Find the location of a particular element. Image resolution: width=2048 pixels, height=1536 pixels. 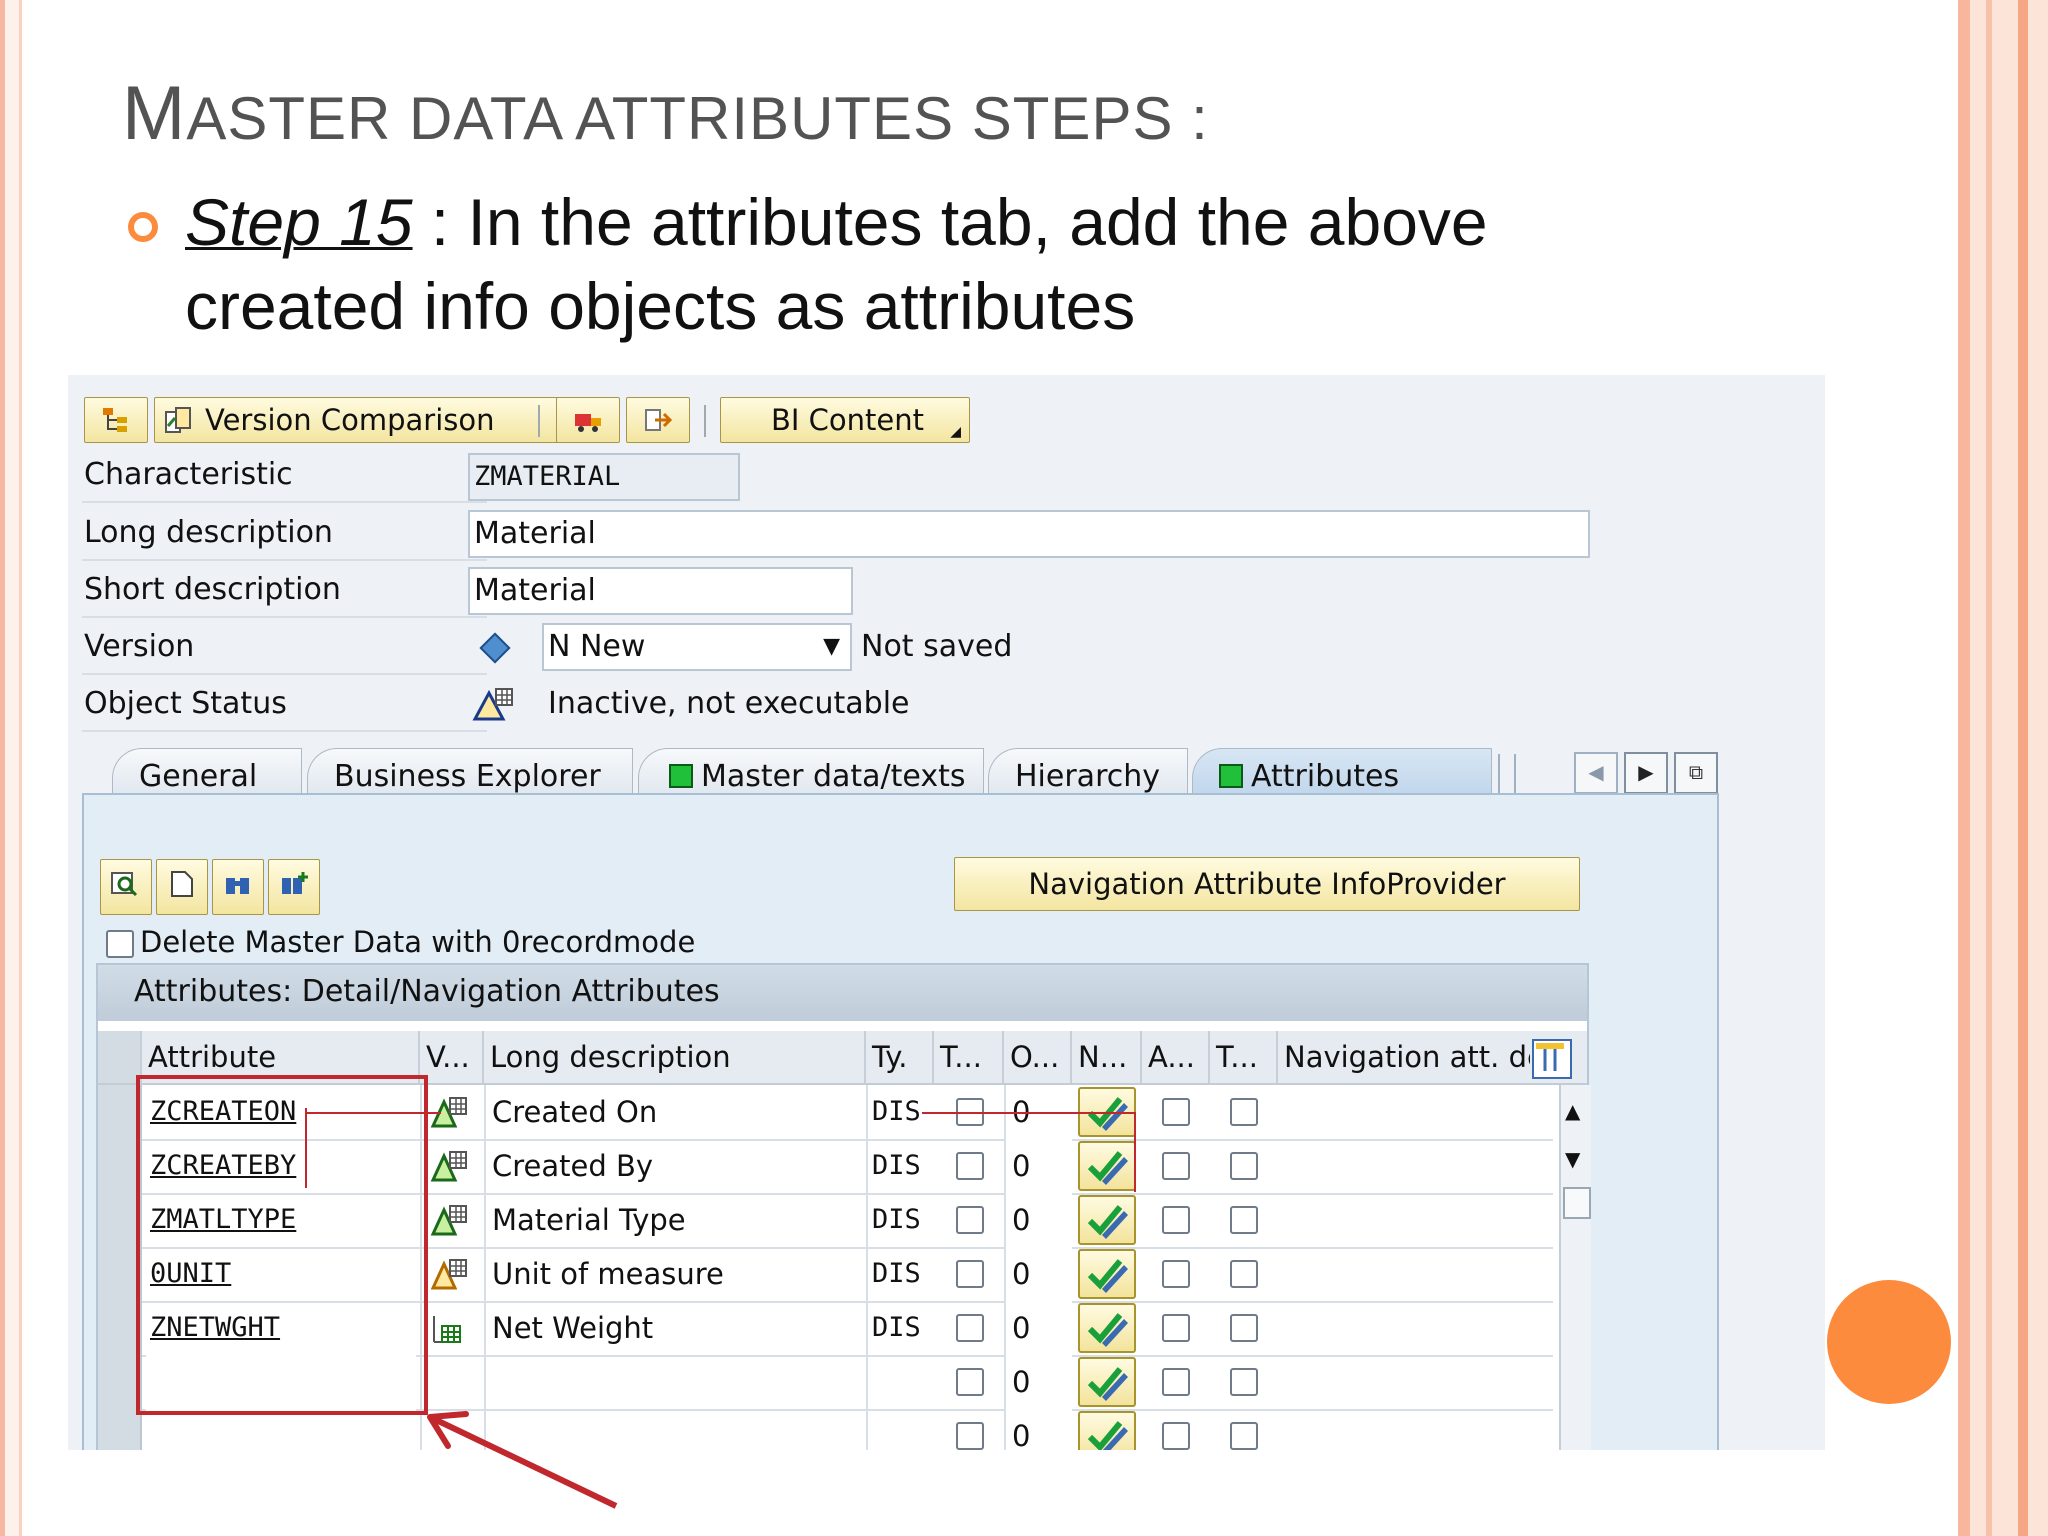

table-scrollbar: ▲ ▼ is located at coordinates (1575, 1267).